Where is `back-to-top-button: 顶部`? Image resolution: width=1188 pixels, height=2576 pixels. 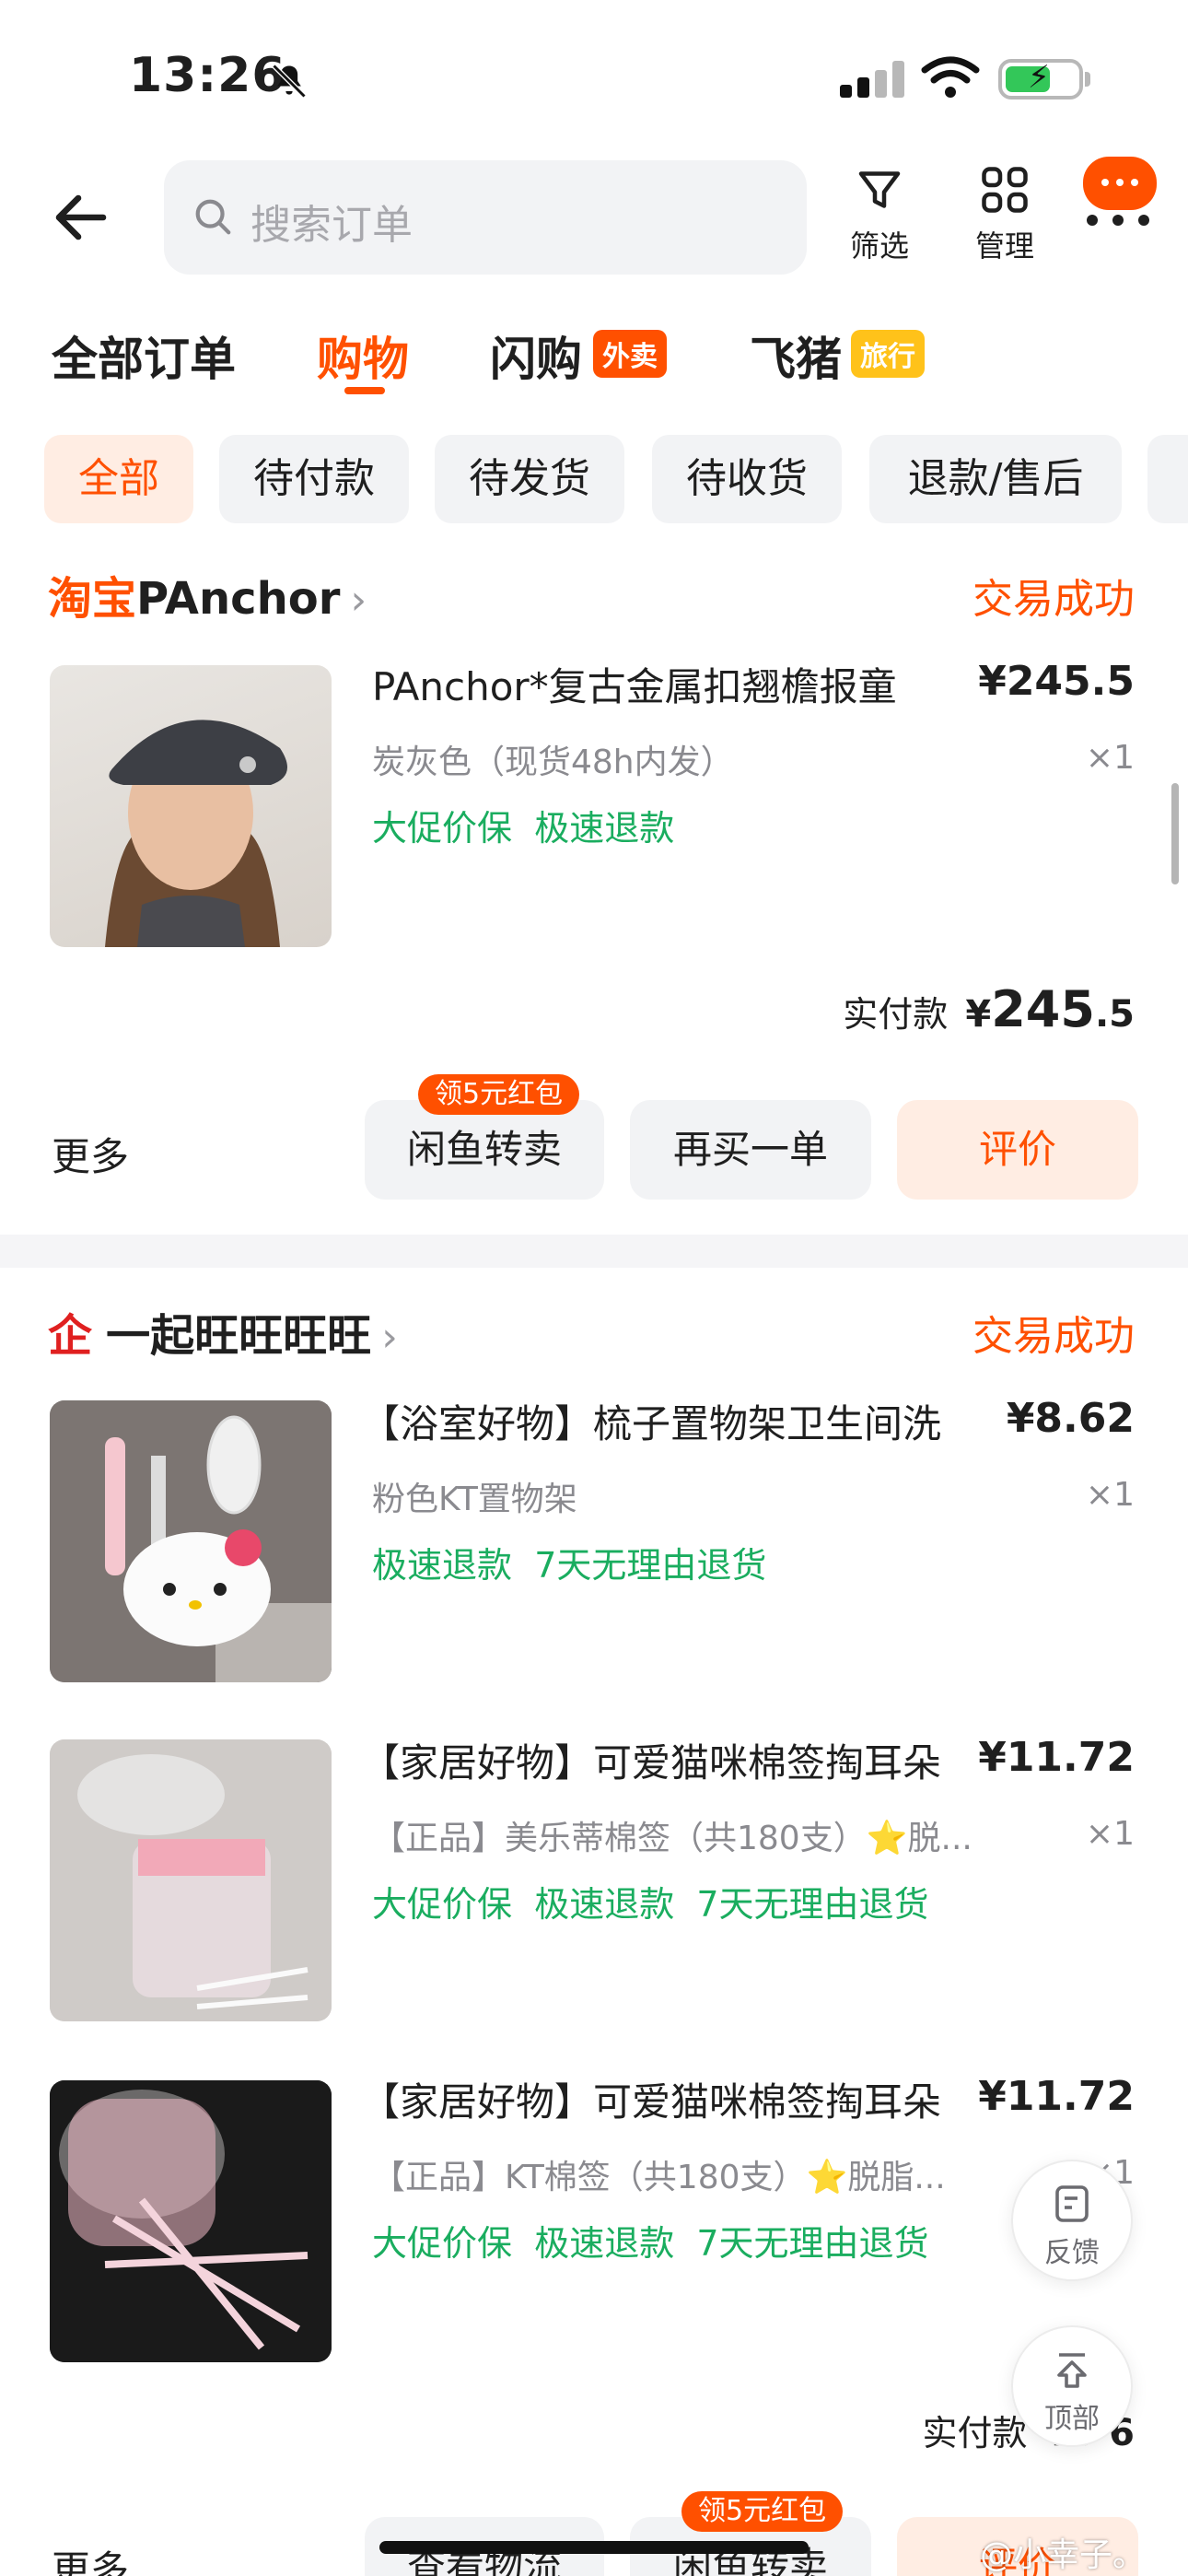 back-to-top-button: 顶部 is located at coordinates (1072, 2386).